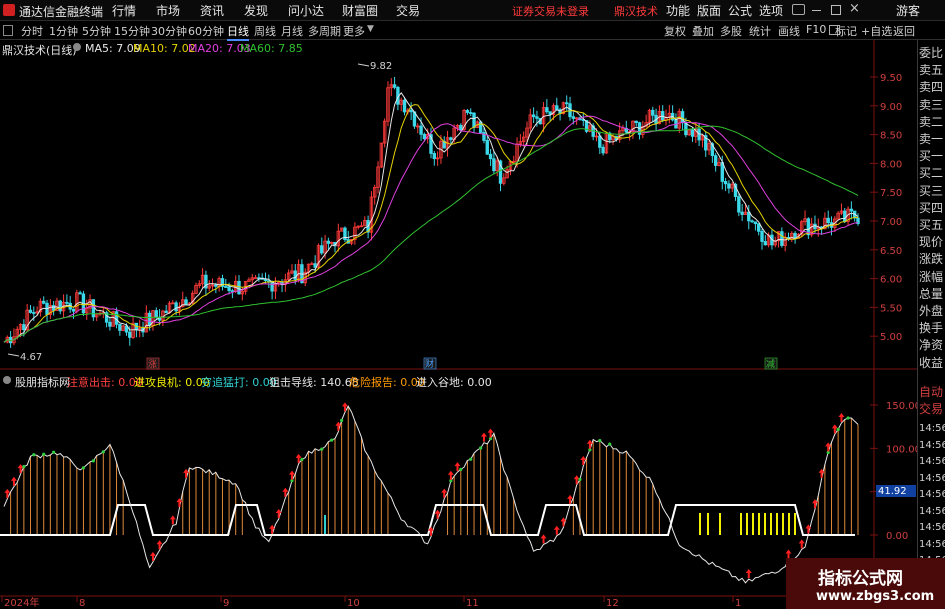 Image resolution: width=945 pixels, height=609 pixels. I want to click on sidebar-field-label: 涨幅, so click(932, 277).